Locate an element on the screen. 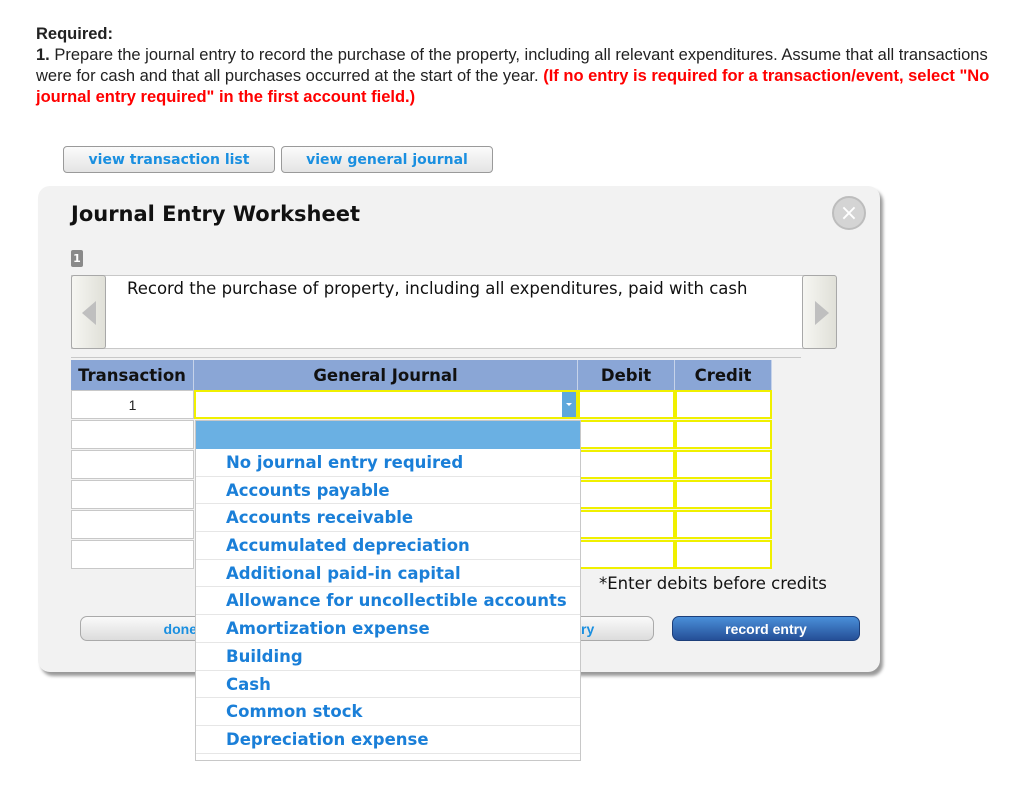 This screenshot has height=801, width=1024. view-general-journal-button: view general journal is located at coordinates (387, 159).